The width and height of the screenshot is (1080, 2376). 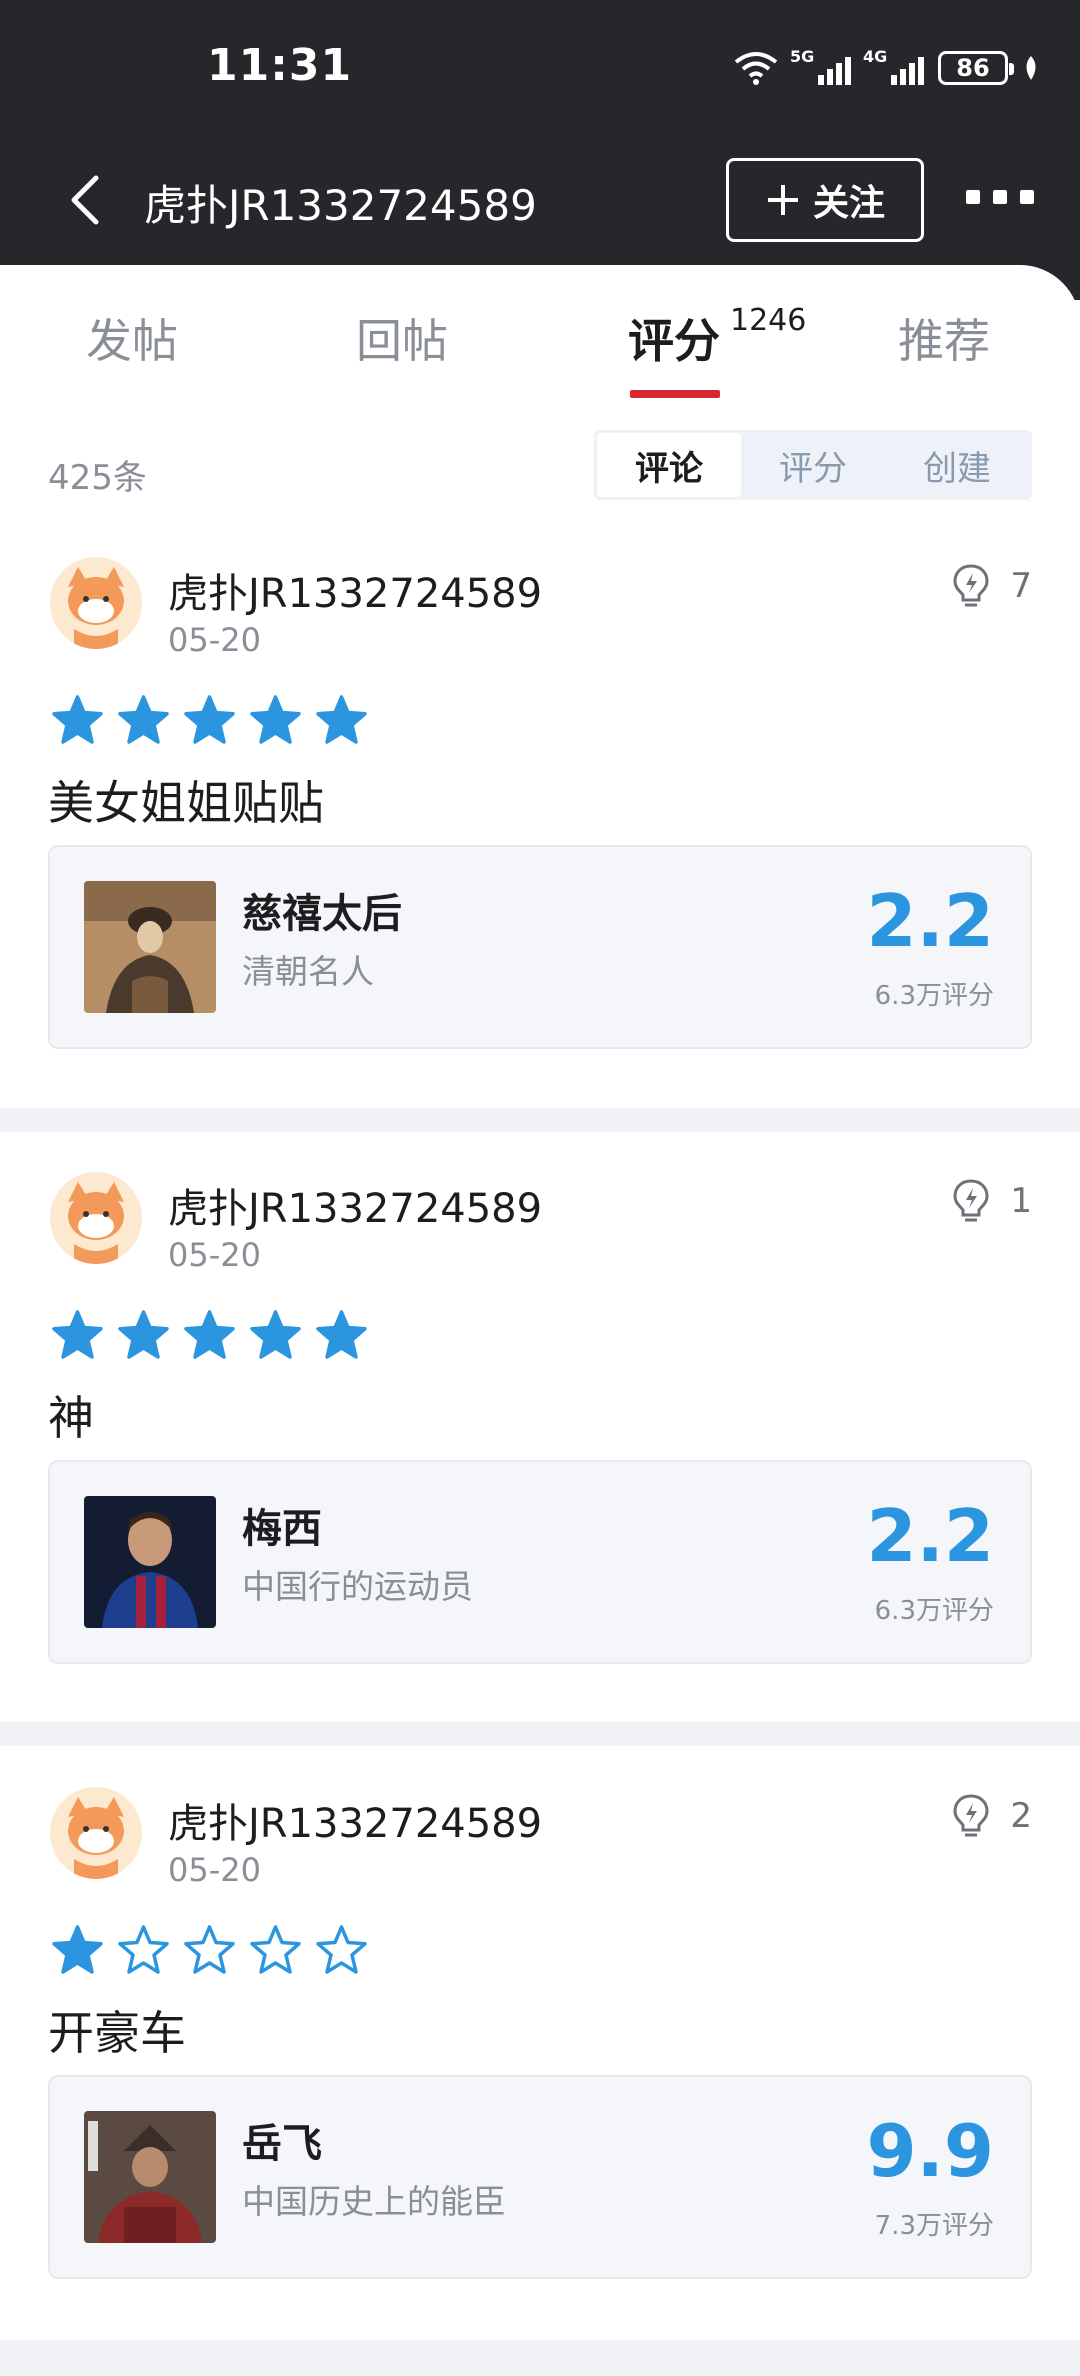 I want to click on filter-segment: 评论 评分 创建, so click(x=813, y=465).